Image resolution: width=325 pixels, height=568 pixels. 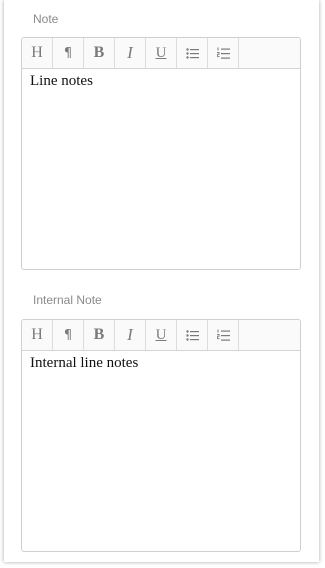 I want to click on internal-note-toolbar: H ¶ B I U, so click(x=161, y=335).